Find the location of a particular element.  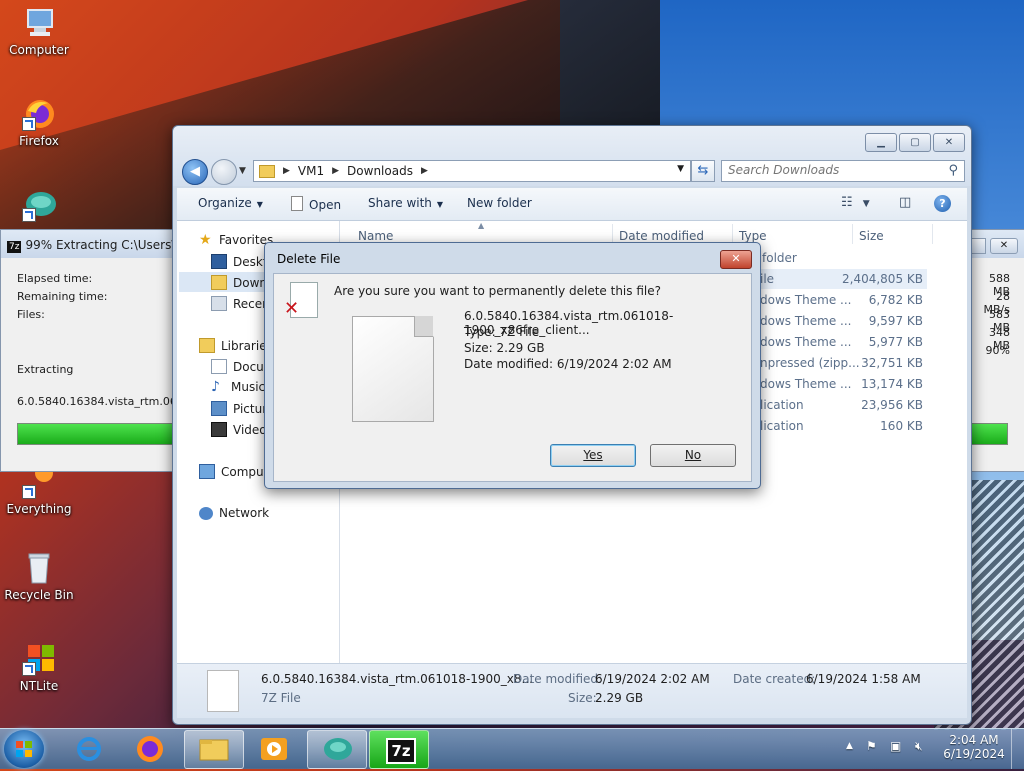

recycle-bin-icon is located at coordinates (39, 568).